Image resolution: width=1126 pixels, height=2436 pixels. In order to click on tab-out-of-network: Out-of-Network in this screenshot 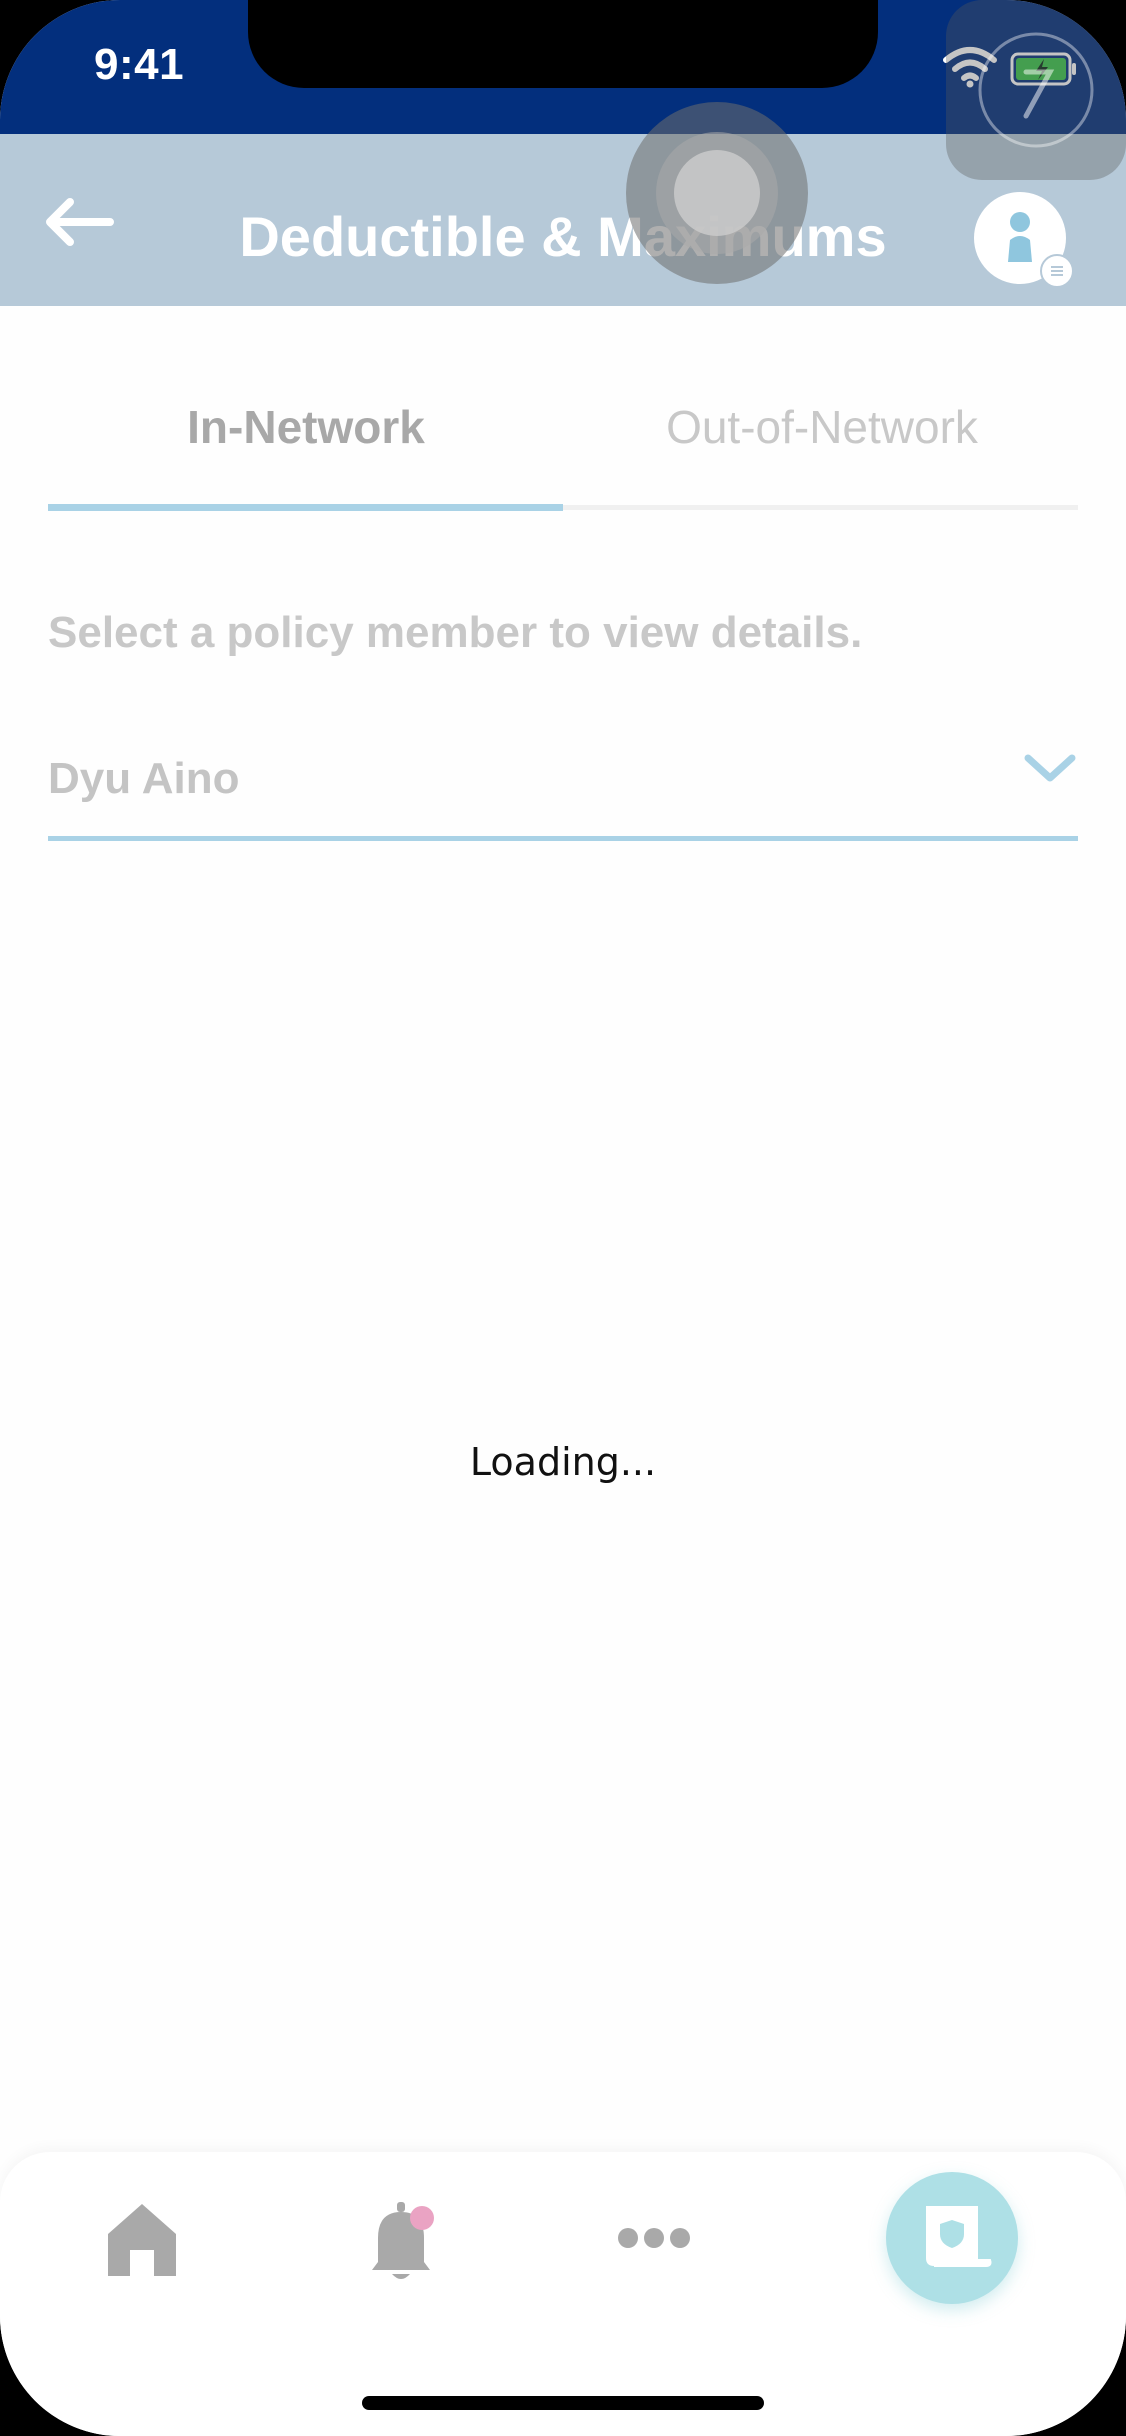, I will do `click(822, 427)`.